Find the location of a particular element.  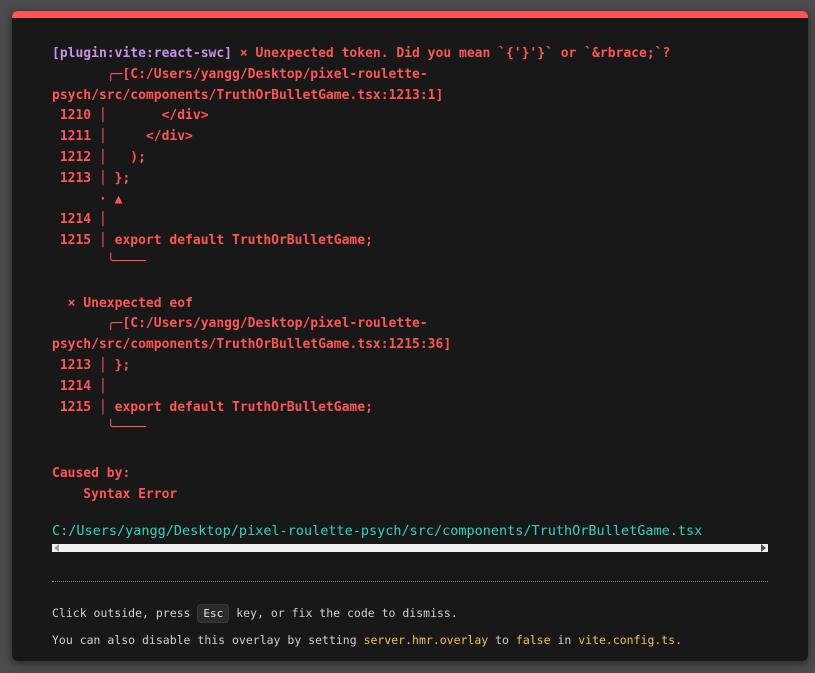

plugin-name: [plugin:vite:react-swc] is located at coordinates (142, 53).